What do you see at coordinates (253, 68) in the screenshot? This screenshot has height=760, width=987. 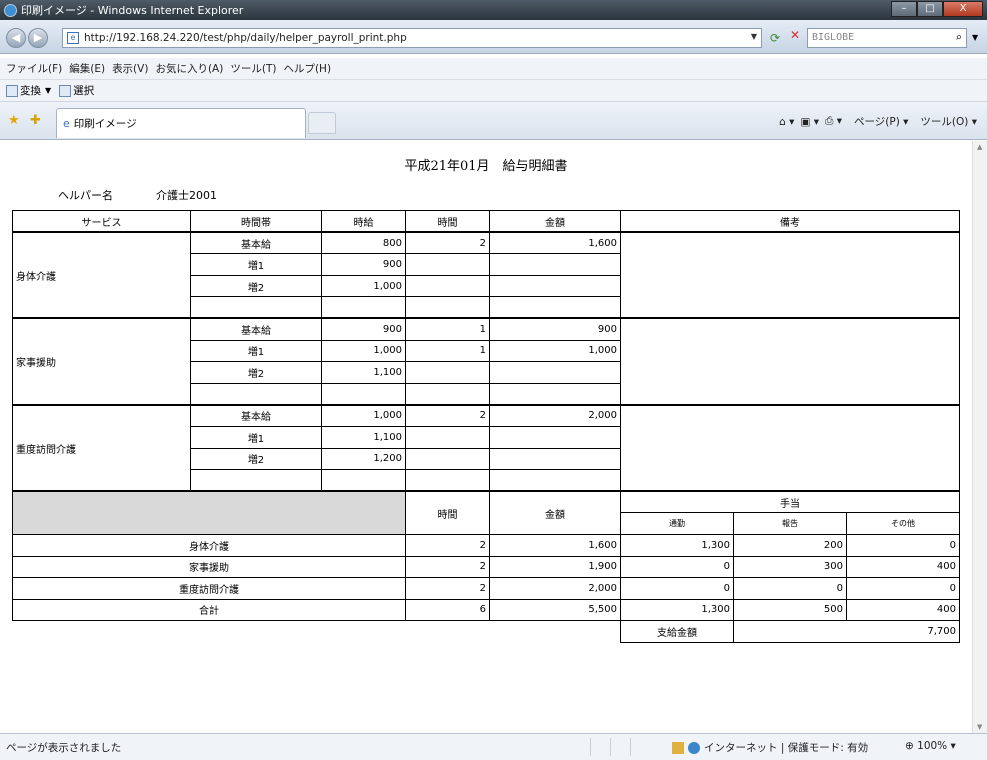 I see `menu-tools: ツール(T)` at bounding box center [253, 68].